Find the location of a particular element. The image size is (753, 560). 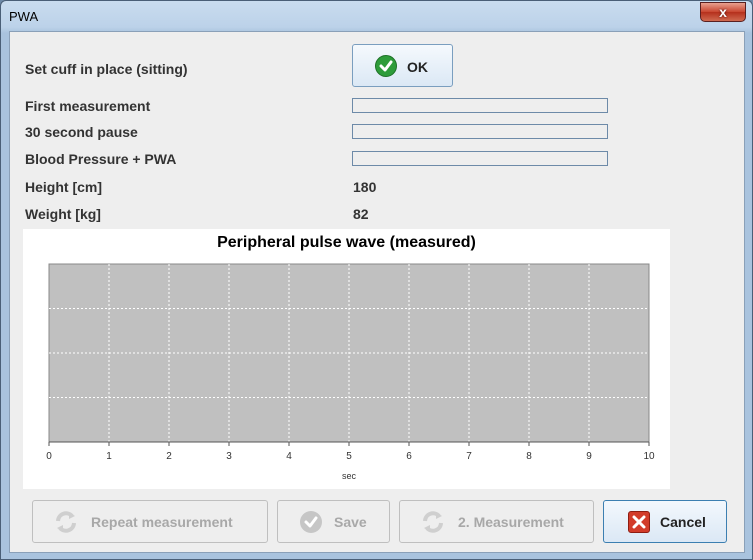

x-tick-label: 3 is located at coordinates (229, 456).